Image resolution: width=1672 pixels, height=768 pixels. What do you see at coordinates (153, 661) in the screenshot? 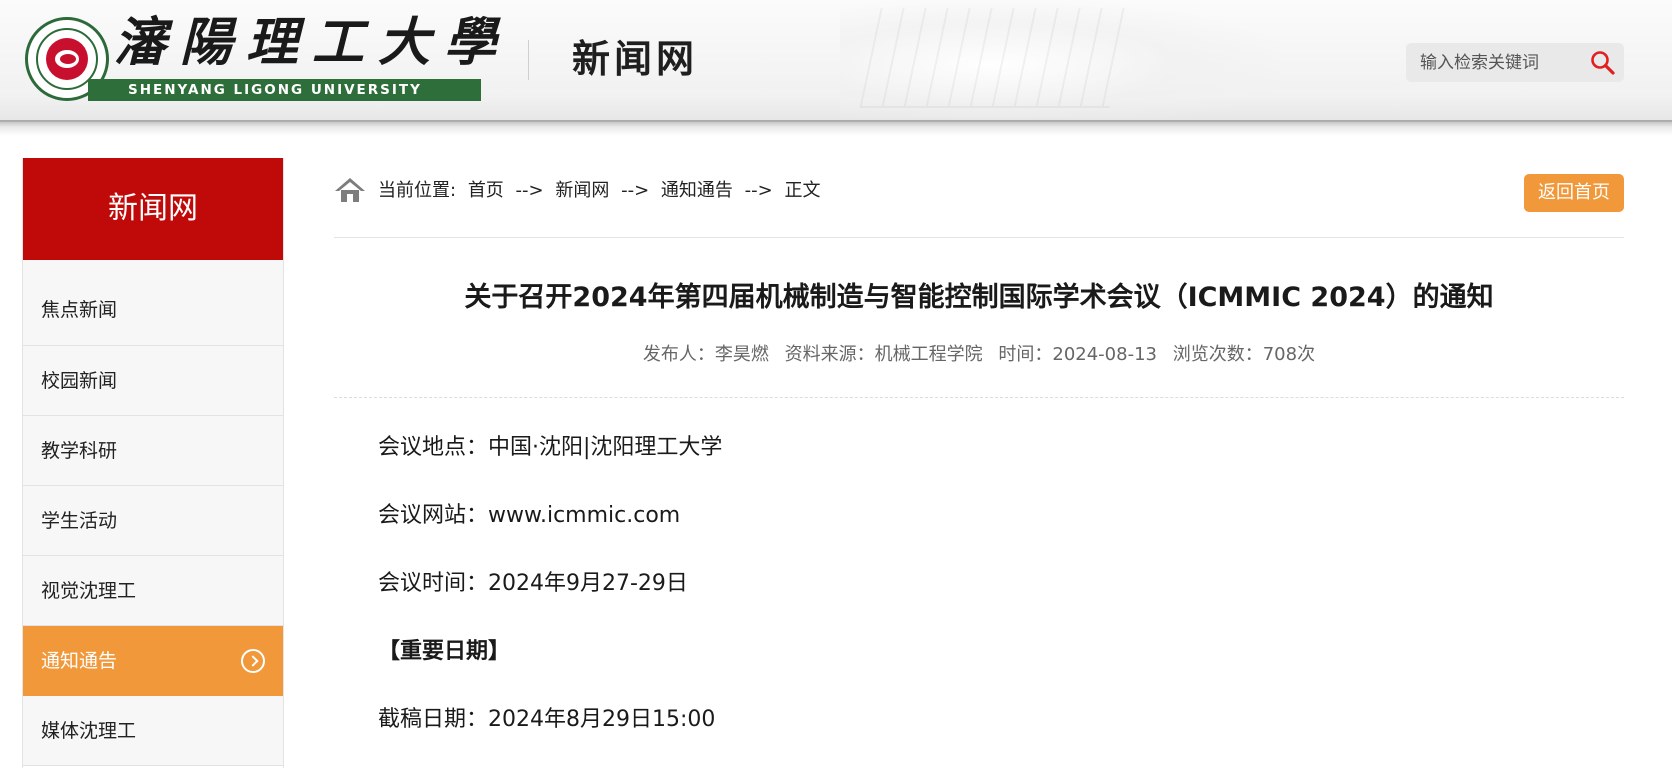
I see `sidebar-item-notices: 通知通告` at bounding box center [153, 661].